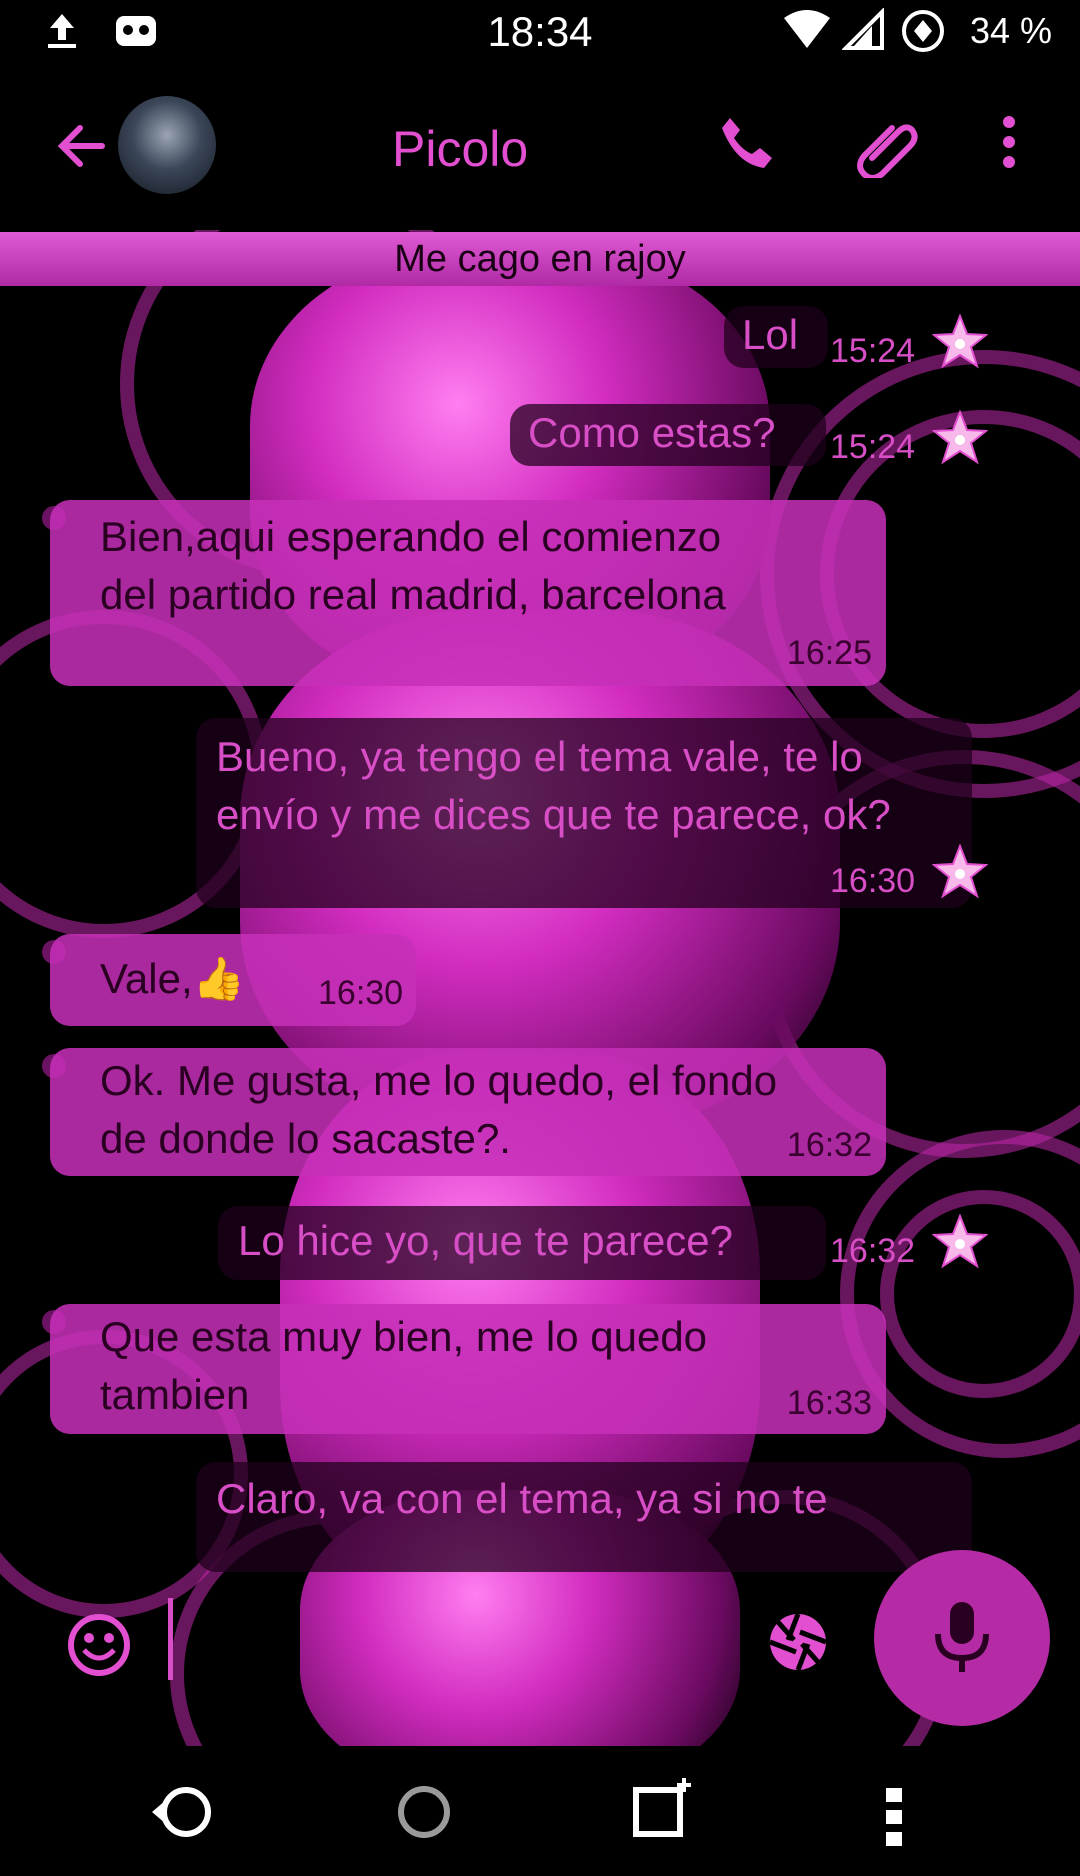 Image resolution: width=1080 pixels, height=1876 pixels. What do you see at coordinates (167, 145) in the screenshot?
I see `avatar` at bounding box center [167, 145].